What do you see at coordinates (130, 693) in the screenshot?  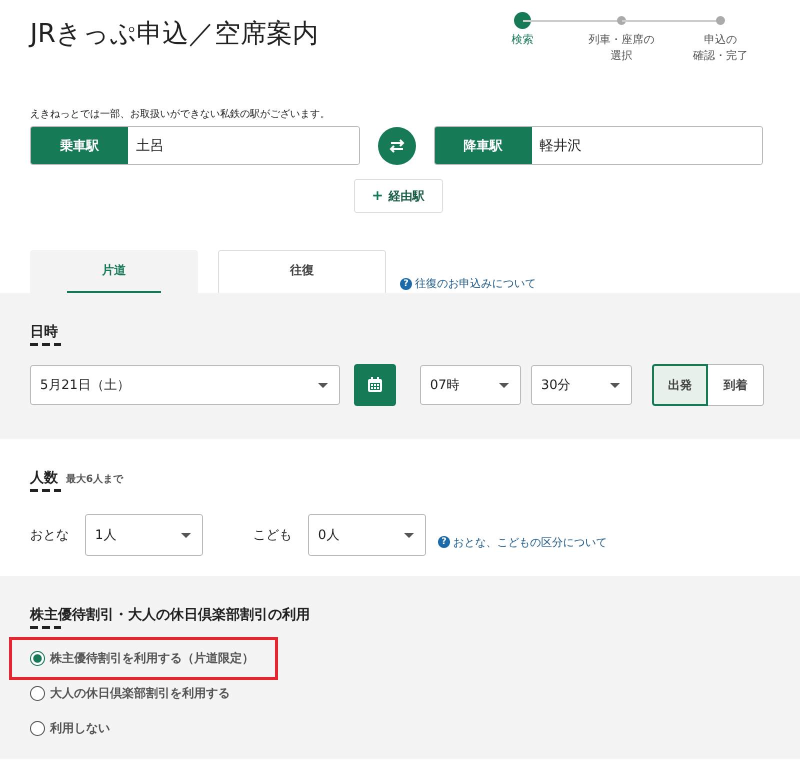 I see `discount-radio-option: 大人の休日倶楽部割引を利用する` at bounding box center [130, 693].